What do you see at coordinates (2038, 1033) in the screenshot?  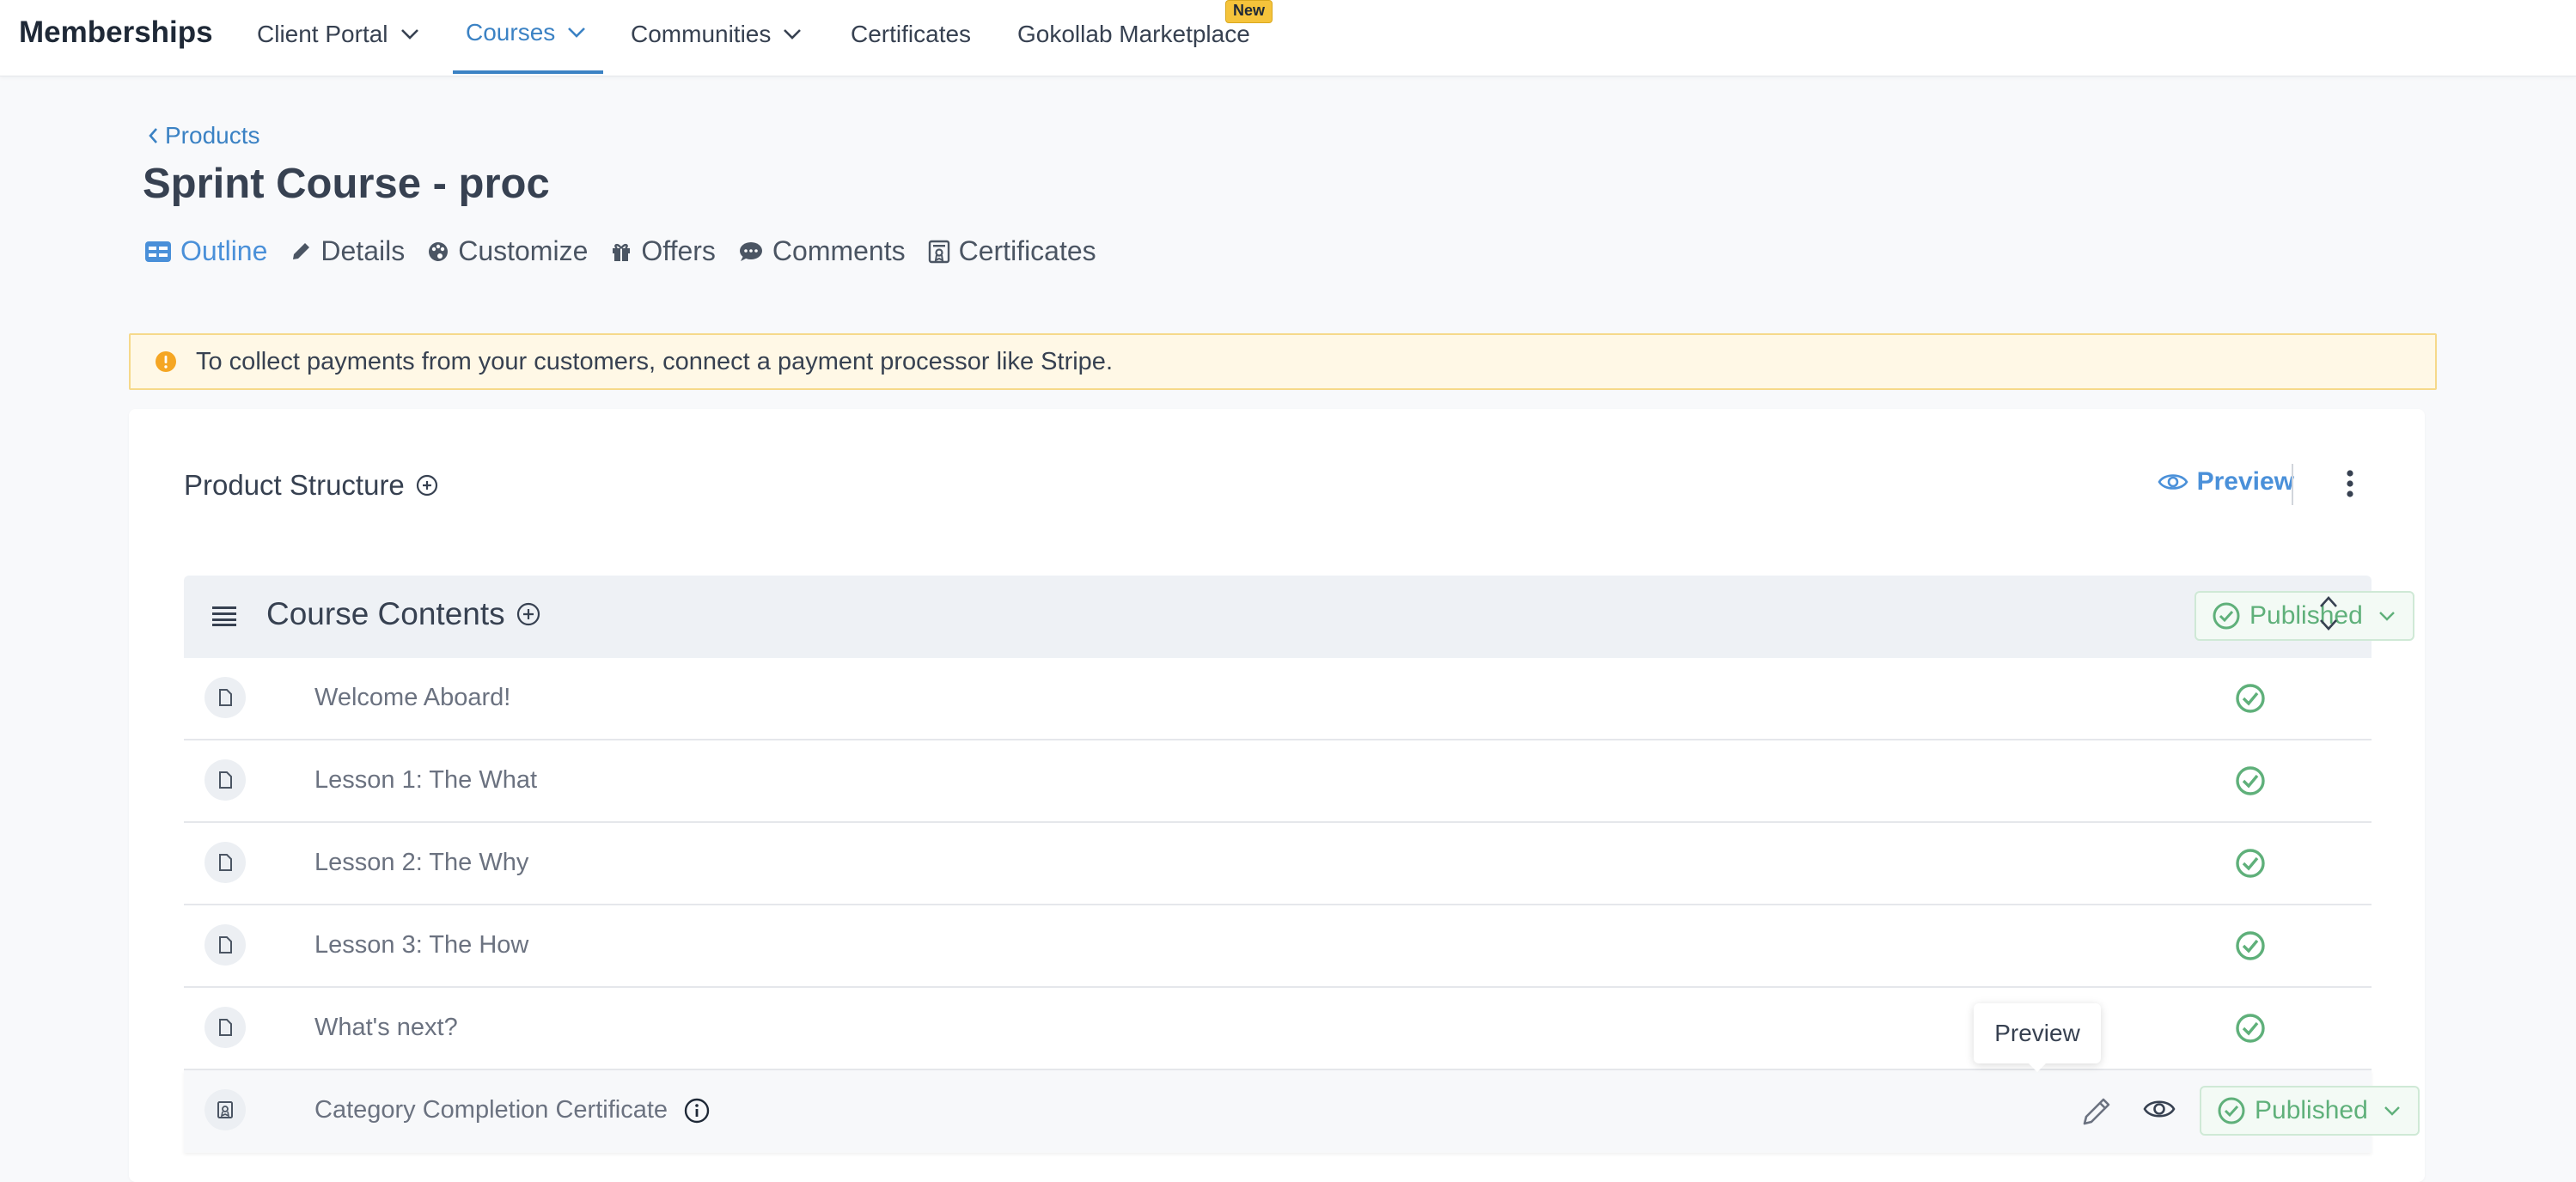 I see `preview-tooltip: Preview` at bounding box center [2038, 1033].